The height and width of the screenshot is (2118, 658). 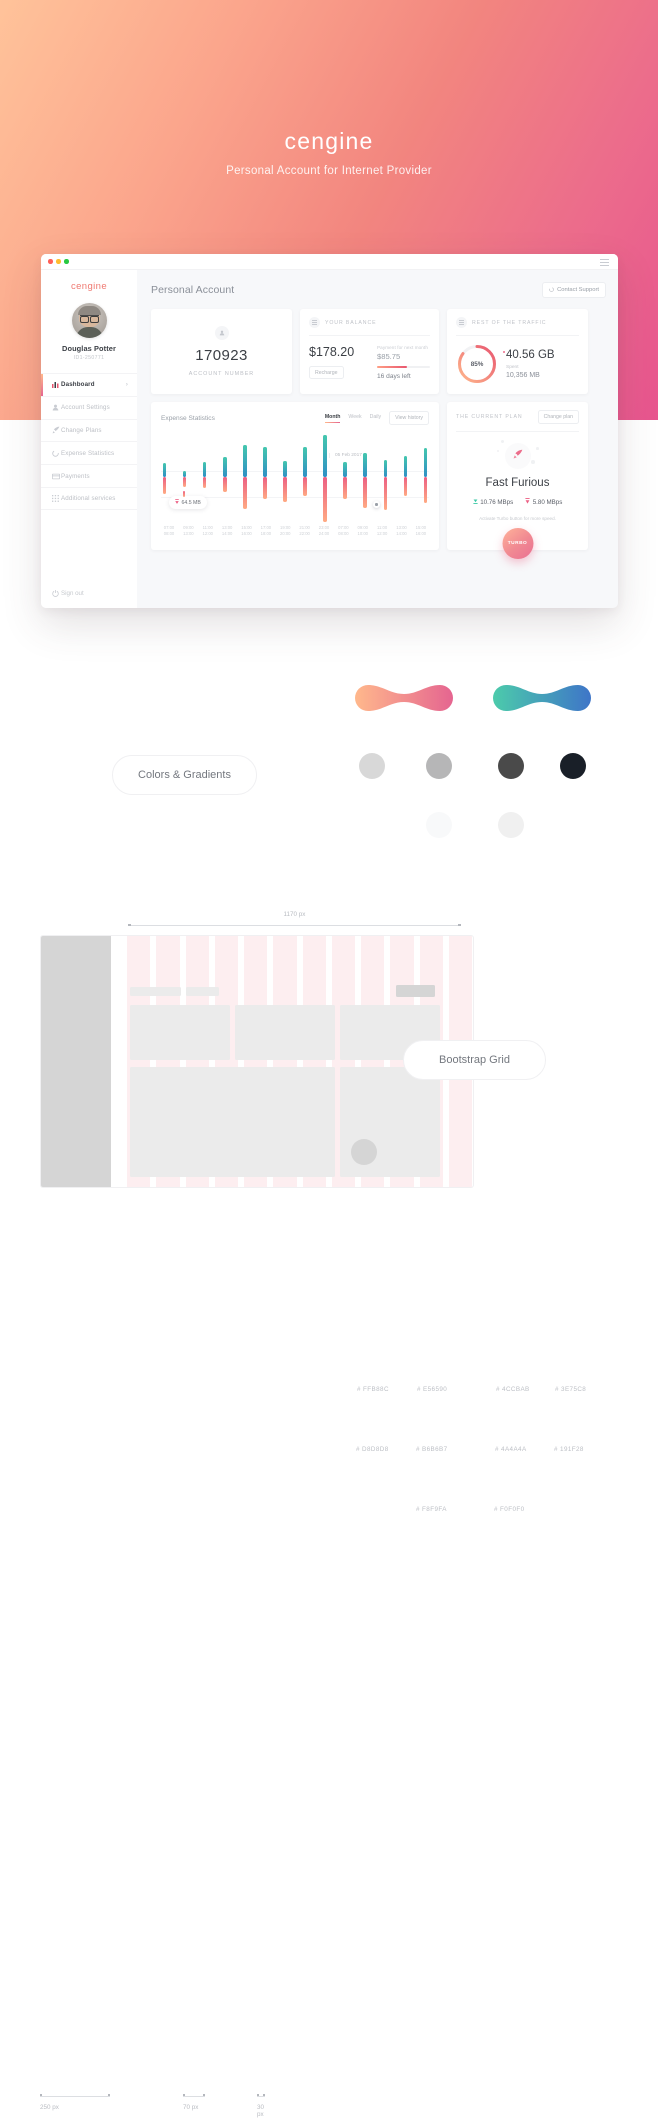 What do you see at coordinates (543, 502) in the screenshot?
I see `upload-speed: 5.80 MBps` at bounding box center [543, 502].